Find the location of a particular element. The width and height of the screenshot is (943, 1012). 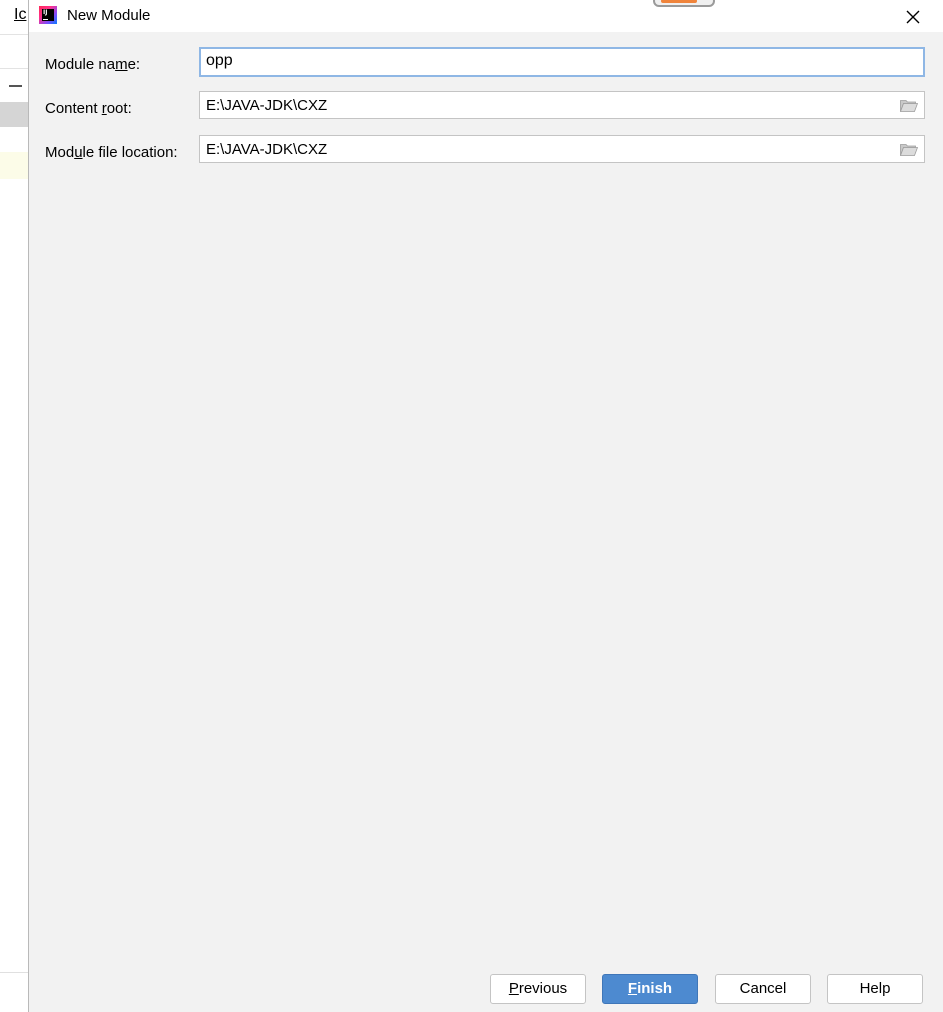

content-root-value: E:\JAVA-JDK\CXZ is located at coordinates (267, 105).